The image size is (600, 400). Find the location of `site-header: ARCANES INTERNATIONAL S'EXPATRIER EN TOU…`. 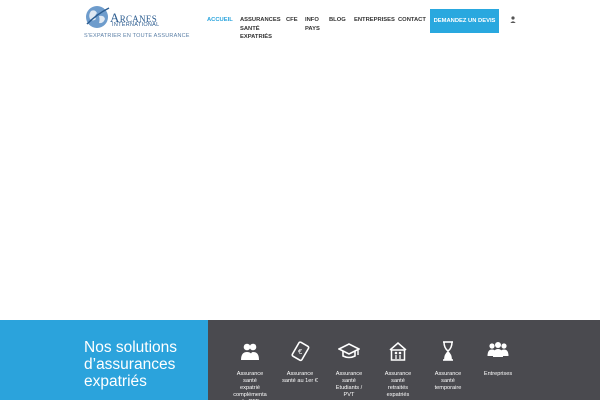

site-header: ARCANES INTERNATIONAL S'EXPATRIER EN TOU… is located at coordinates (300, 26).